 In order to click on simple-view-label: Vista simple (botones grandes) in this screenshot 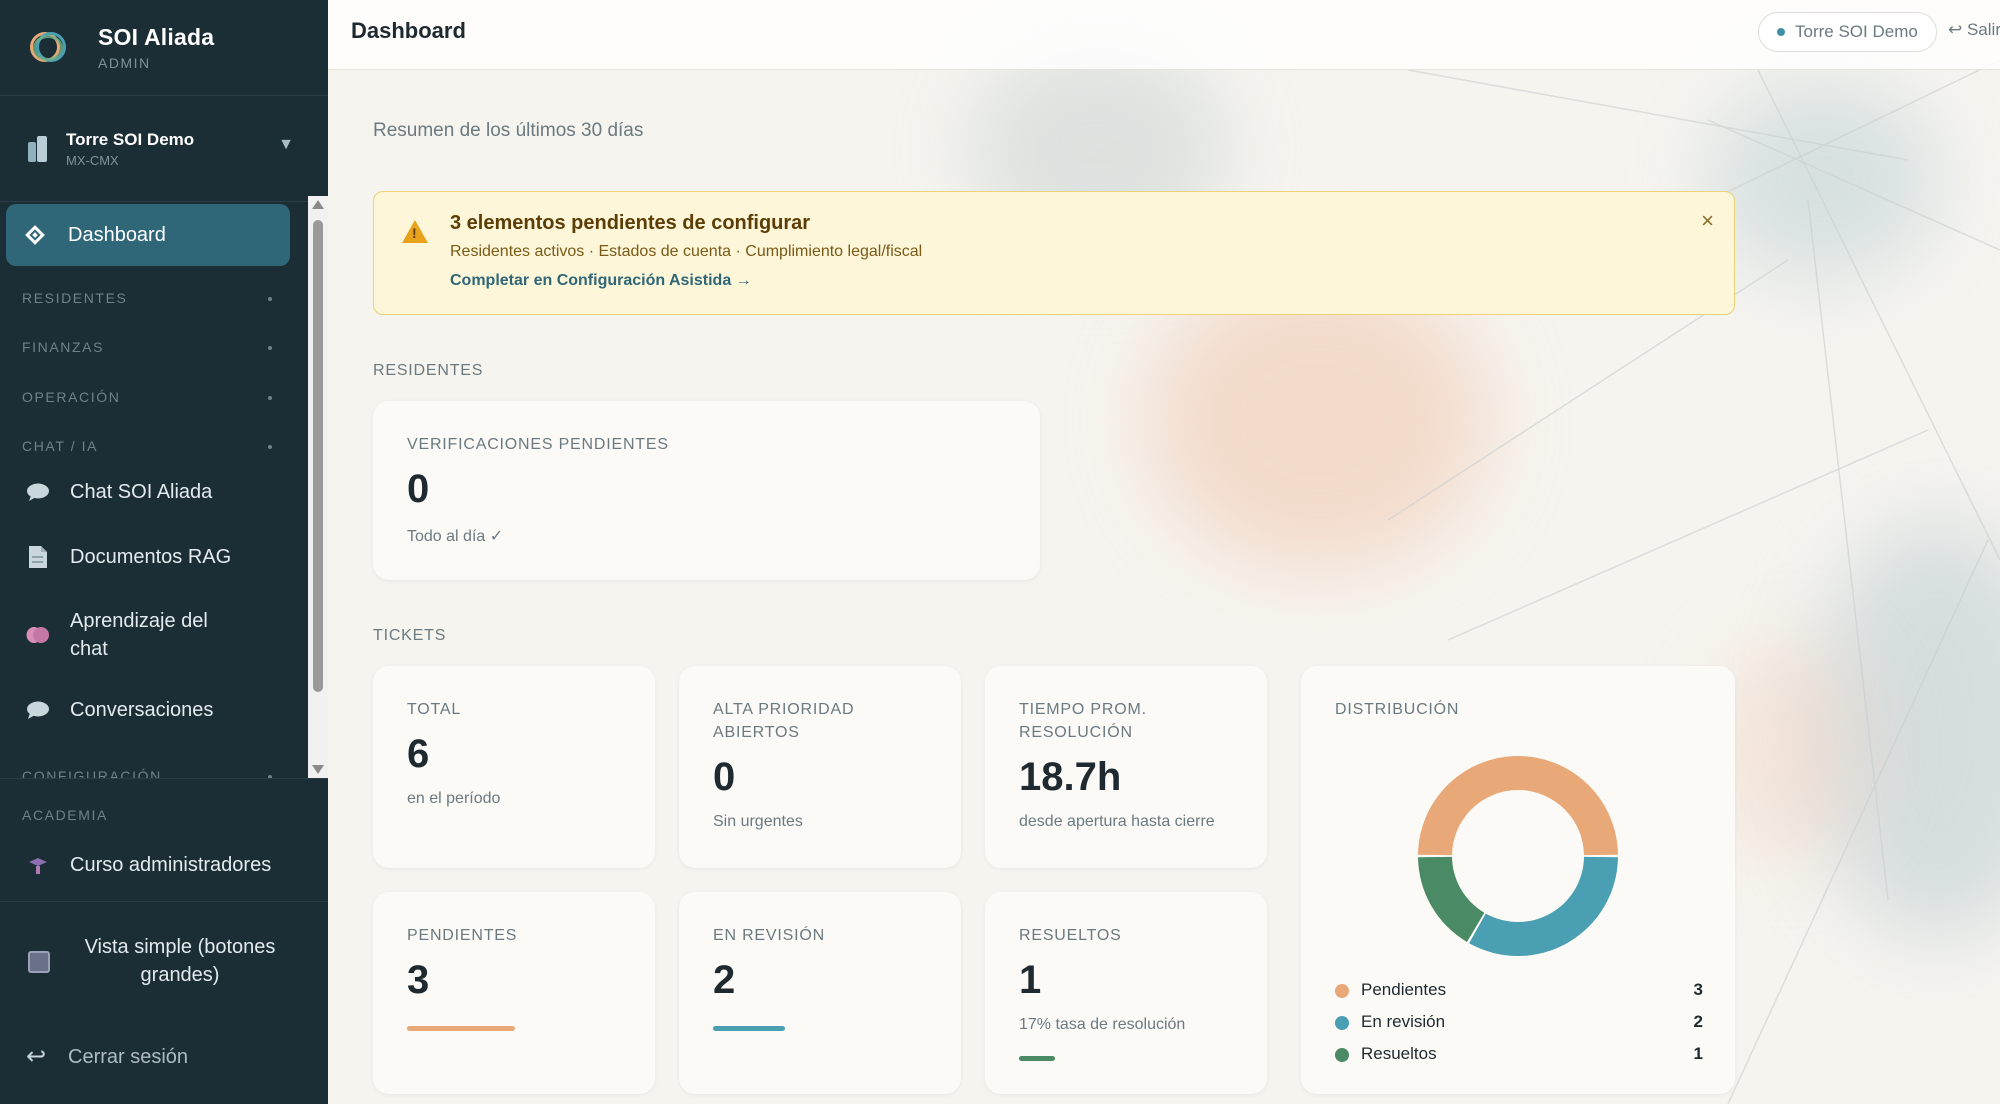, I will do `click(180, 961)`.